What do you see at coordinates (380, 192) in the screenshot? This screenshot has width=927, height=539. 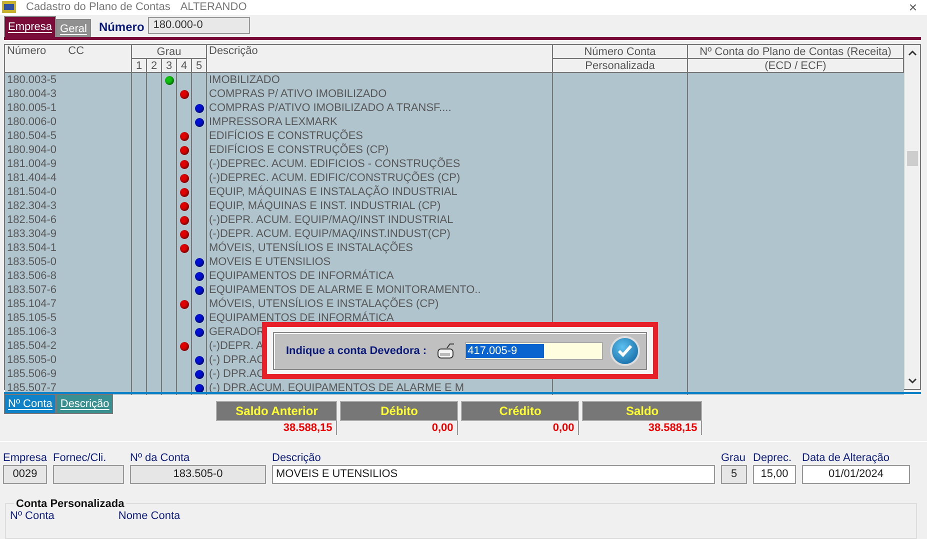 I see `table-cell: EQUIP, MÁQUINAS E INSTALAÇÃO INDUSTRIAL` at bounding box center [380, 192].